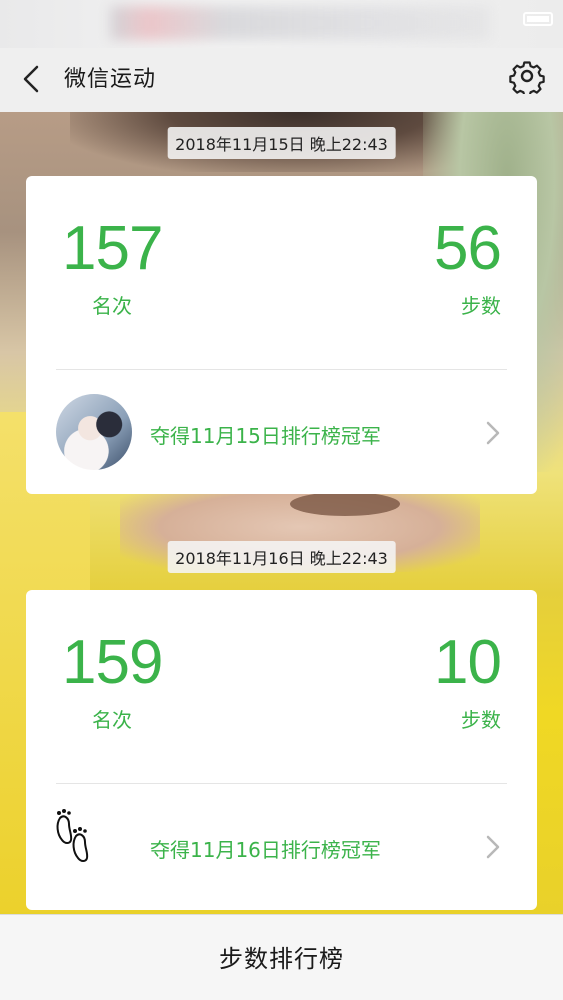 This screenshot has width=563, height=1000. I want to click on gear-icon, so click(527, 76).